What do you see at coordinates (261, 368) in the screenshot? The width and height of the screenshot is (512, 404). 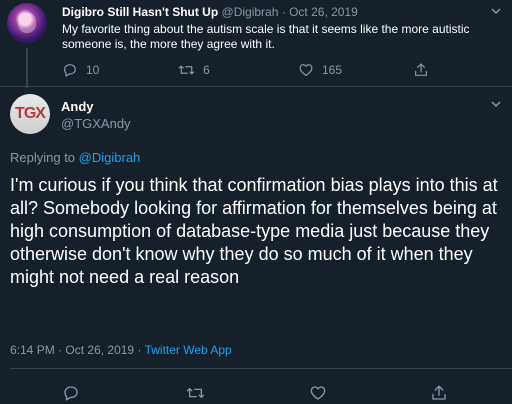 I see `divider` at bounding box center [261, 368].